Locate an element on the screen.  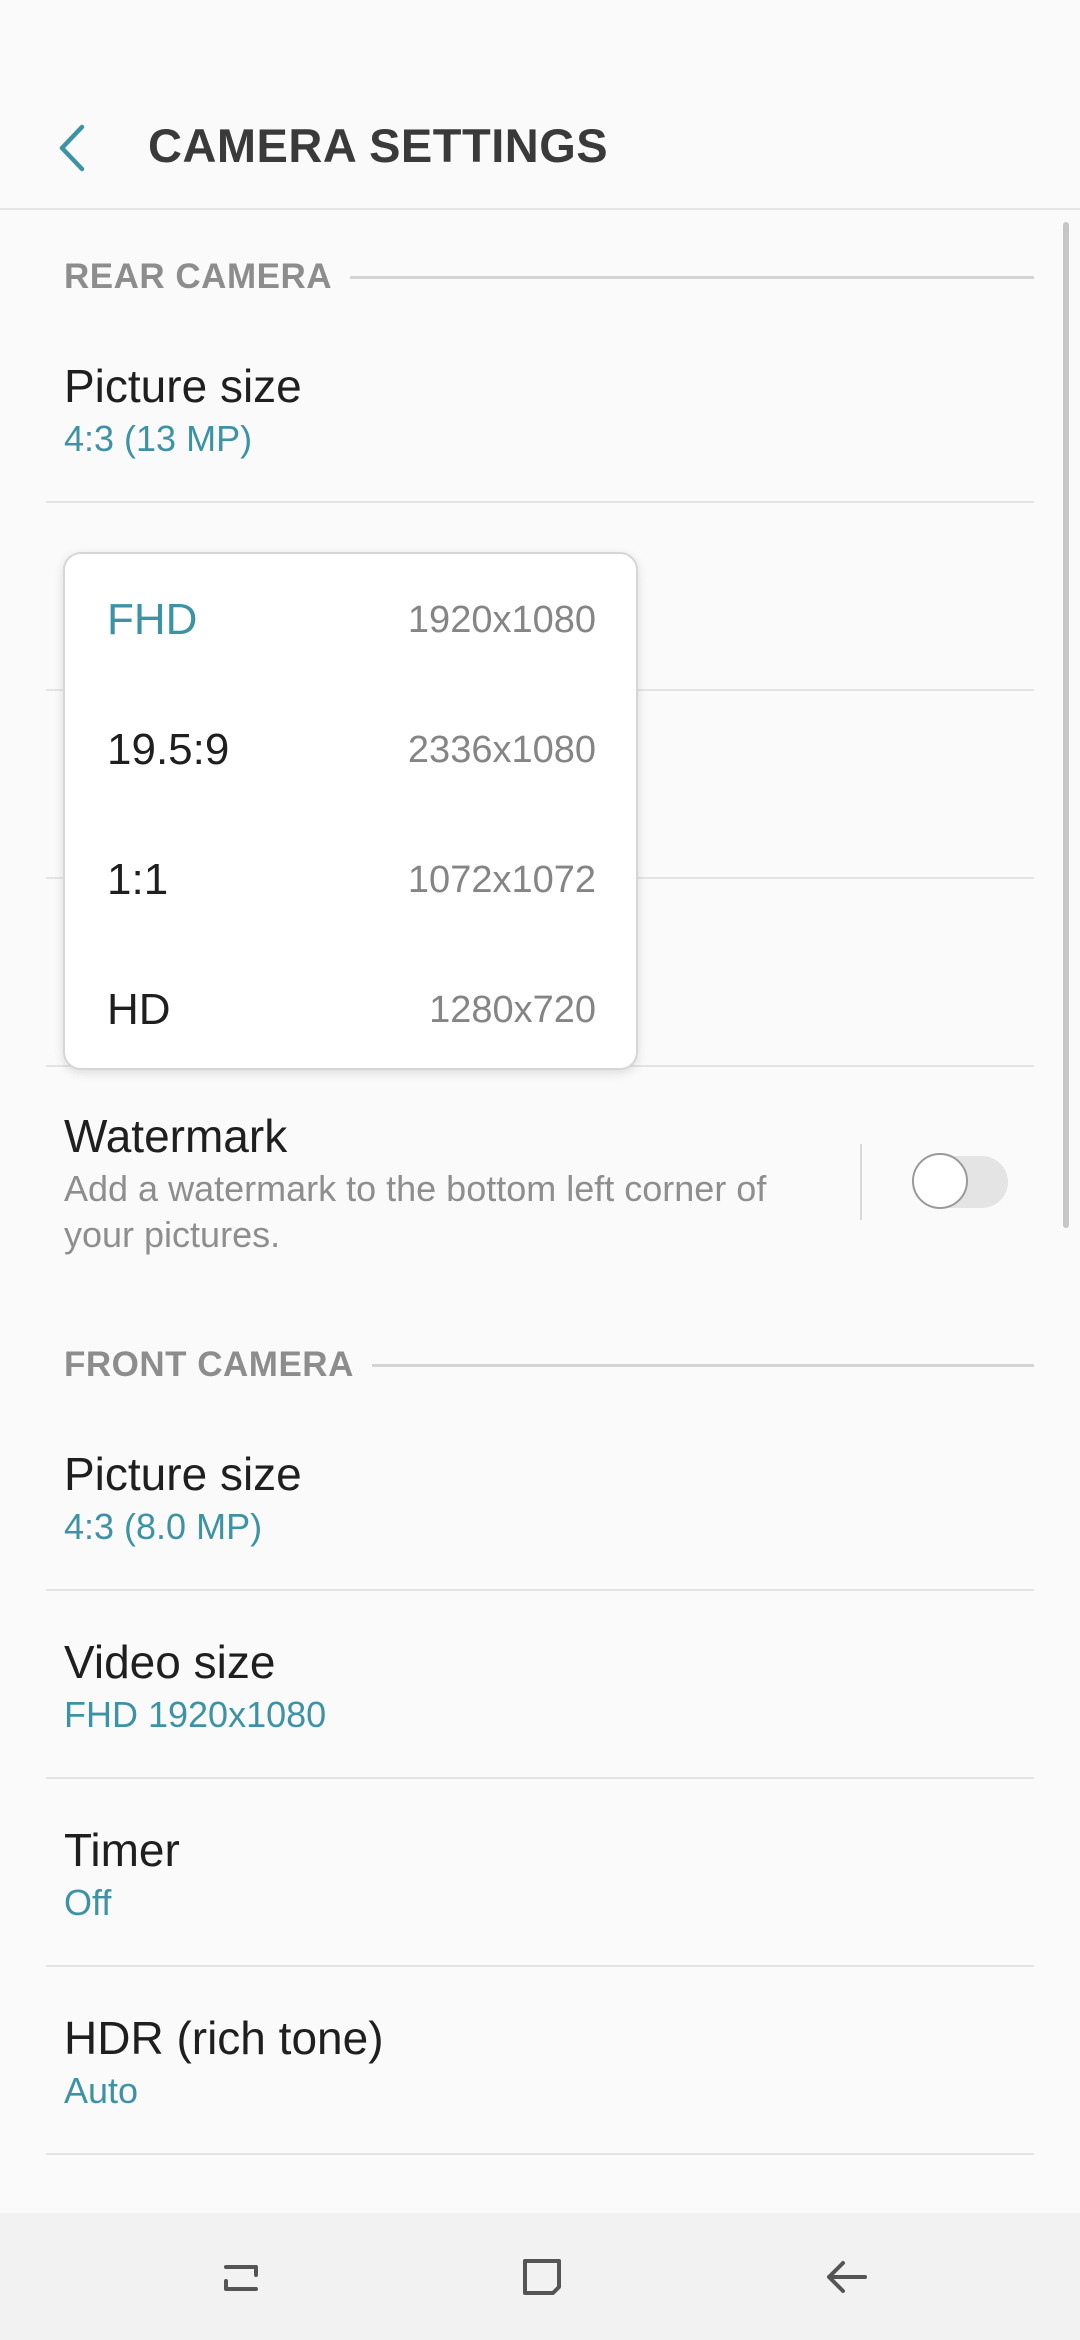
toggle-separator is located at coordinates (861, 1182).